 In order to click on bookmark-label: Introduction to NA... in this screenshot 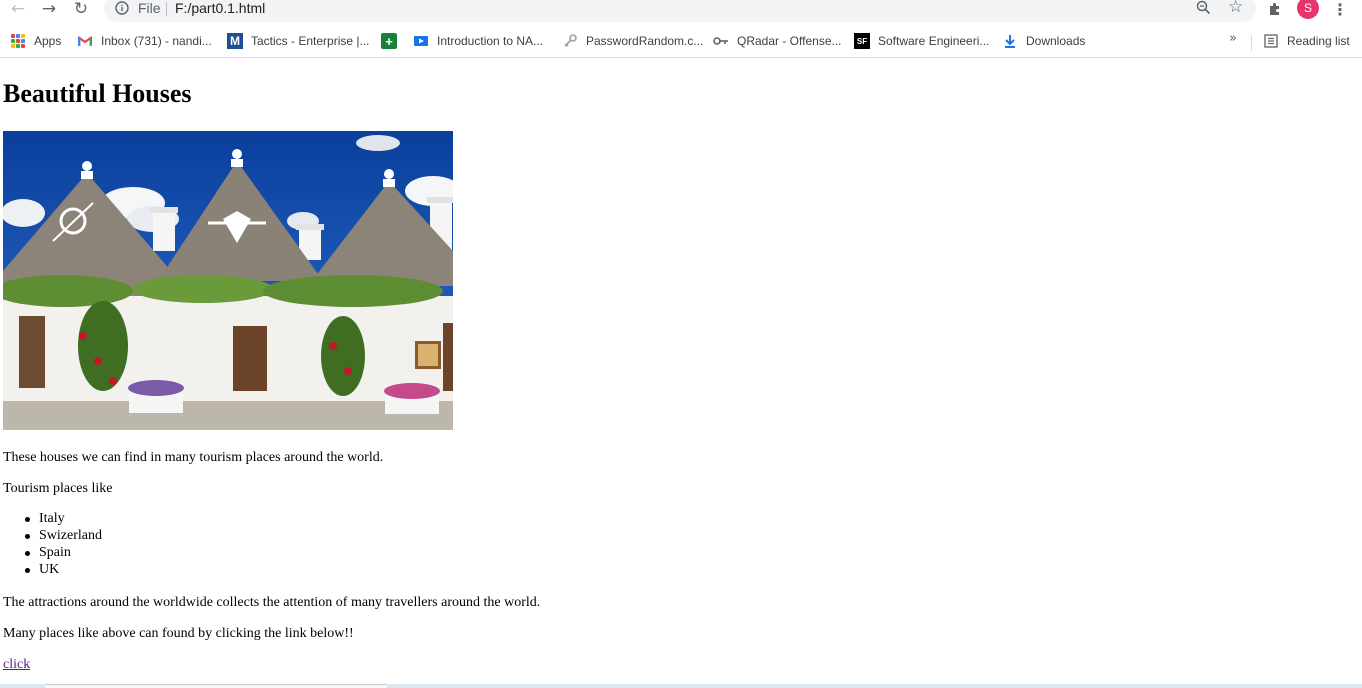, I will do `click(490, 41)`.